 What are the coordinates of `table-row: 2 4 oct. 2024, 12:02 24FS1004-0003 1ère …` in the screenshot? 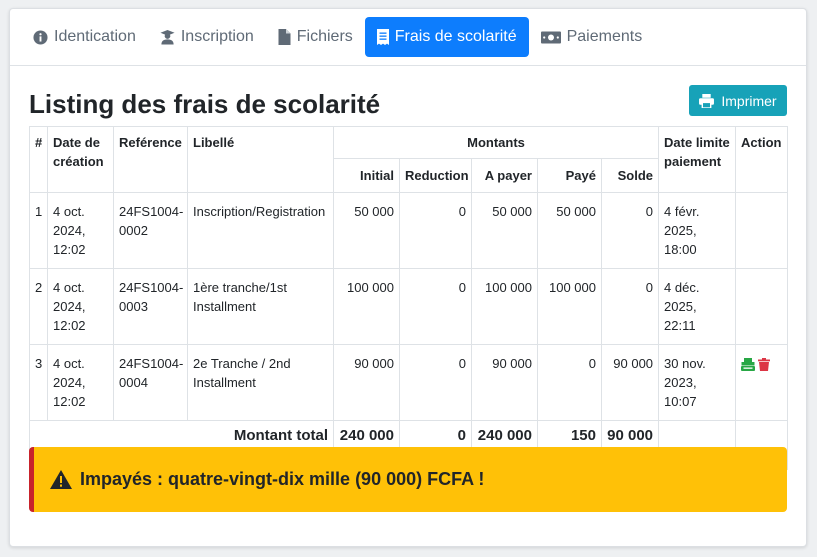 It's located at (409, 306).